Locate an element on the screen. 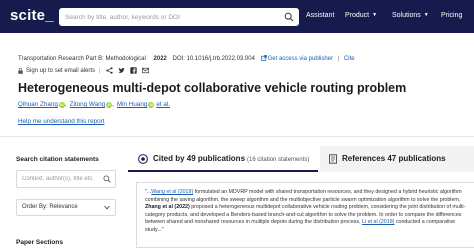 The height and width of the screenshot is (248, 474). nav-solutions-label: Solutions is located at coordinates (406, 15).